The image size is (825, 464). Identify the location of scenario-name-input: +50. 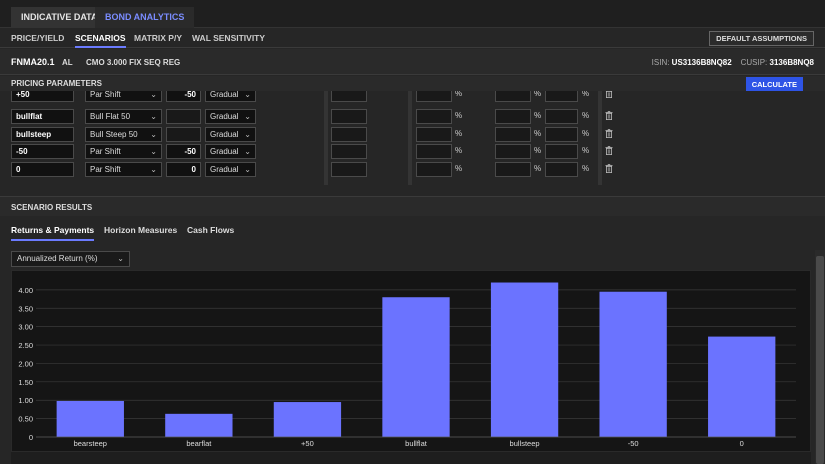
(42, 96).